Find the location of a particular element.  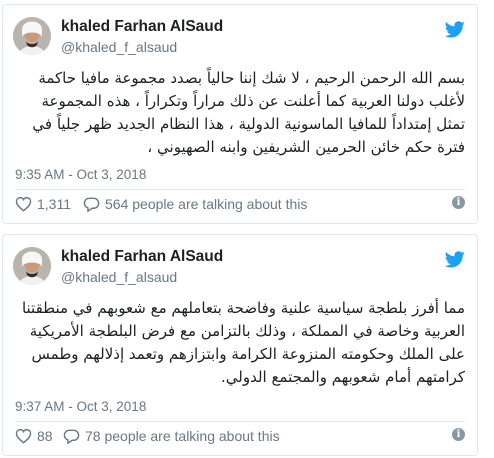

like-button: 1,311 is located at coordinates (43, 204).